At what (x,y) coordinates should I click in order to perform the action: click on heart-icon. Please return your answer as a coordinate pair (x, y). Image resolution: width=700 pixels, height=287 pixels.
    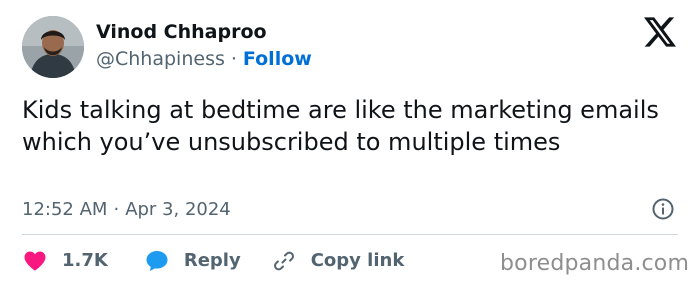
    Looking at the image, I should click on (35, 261).